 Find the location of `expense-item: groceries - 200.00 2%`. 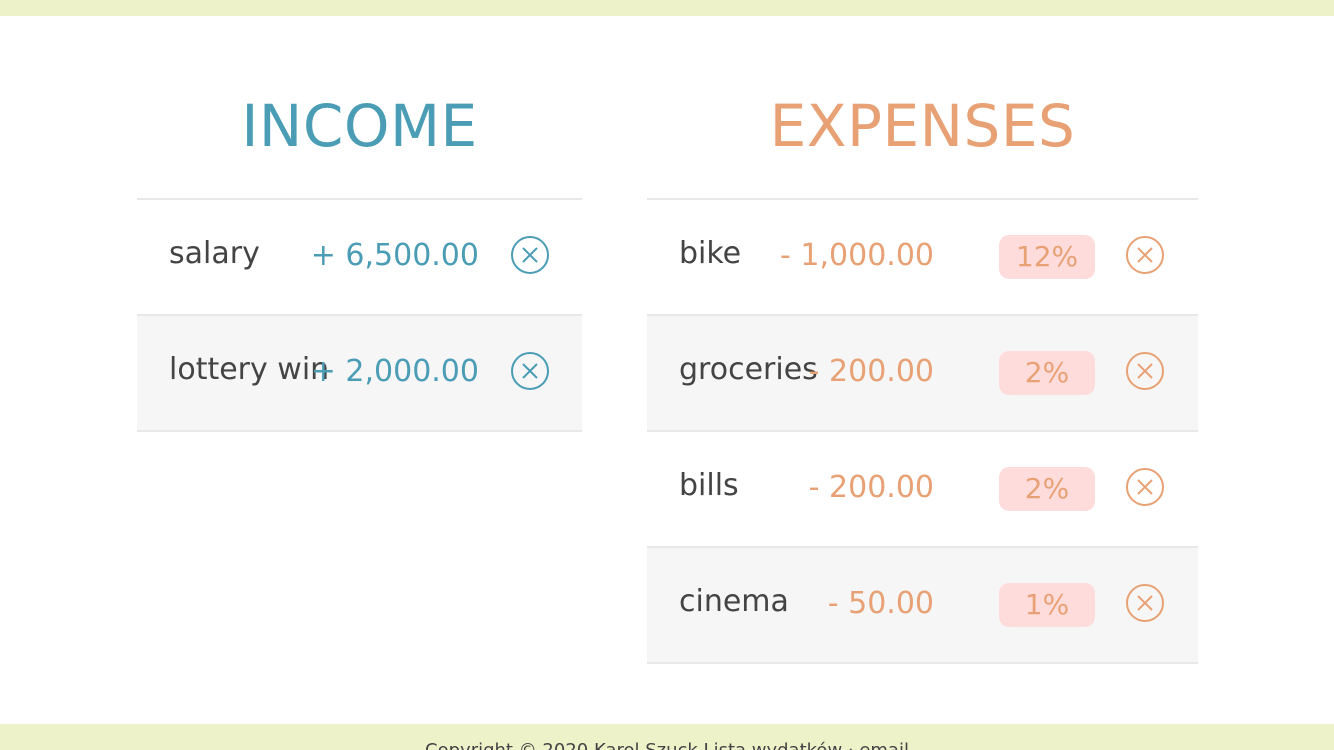

expense-item: groceries - 200.00 2% is located at coordinates (922, 374).